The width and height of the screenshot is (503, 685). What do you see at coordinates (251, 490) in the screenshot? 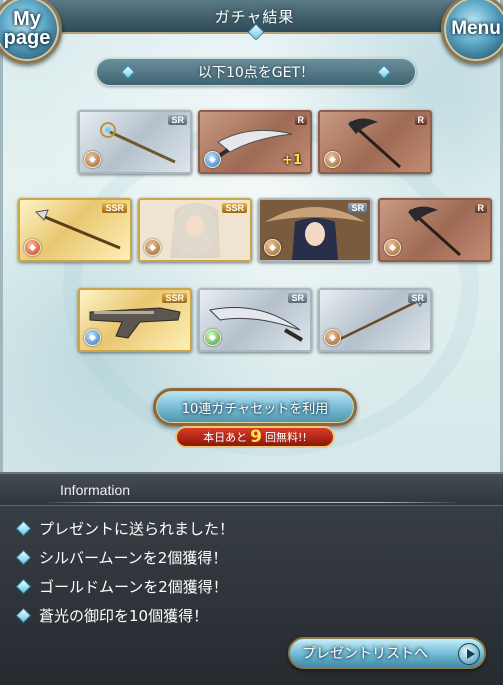
I see `information-header: Information` at bounding box center [251, 490].